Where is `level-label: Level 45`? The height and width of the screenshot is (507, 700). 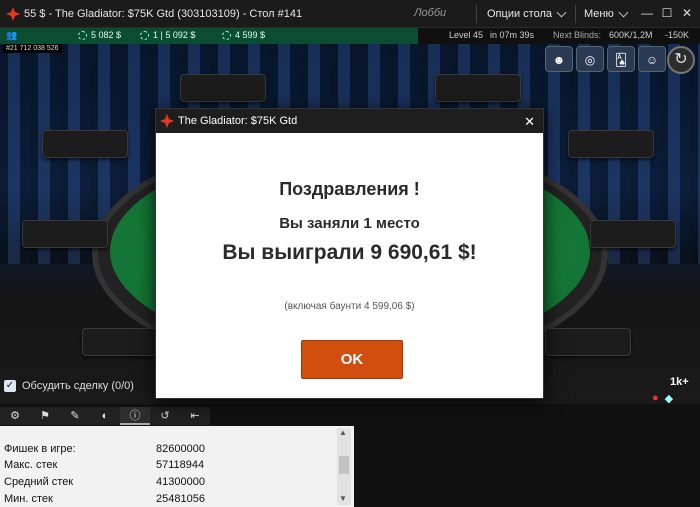 level-label: Level 45 is located at coordinates (466, 35).